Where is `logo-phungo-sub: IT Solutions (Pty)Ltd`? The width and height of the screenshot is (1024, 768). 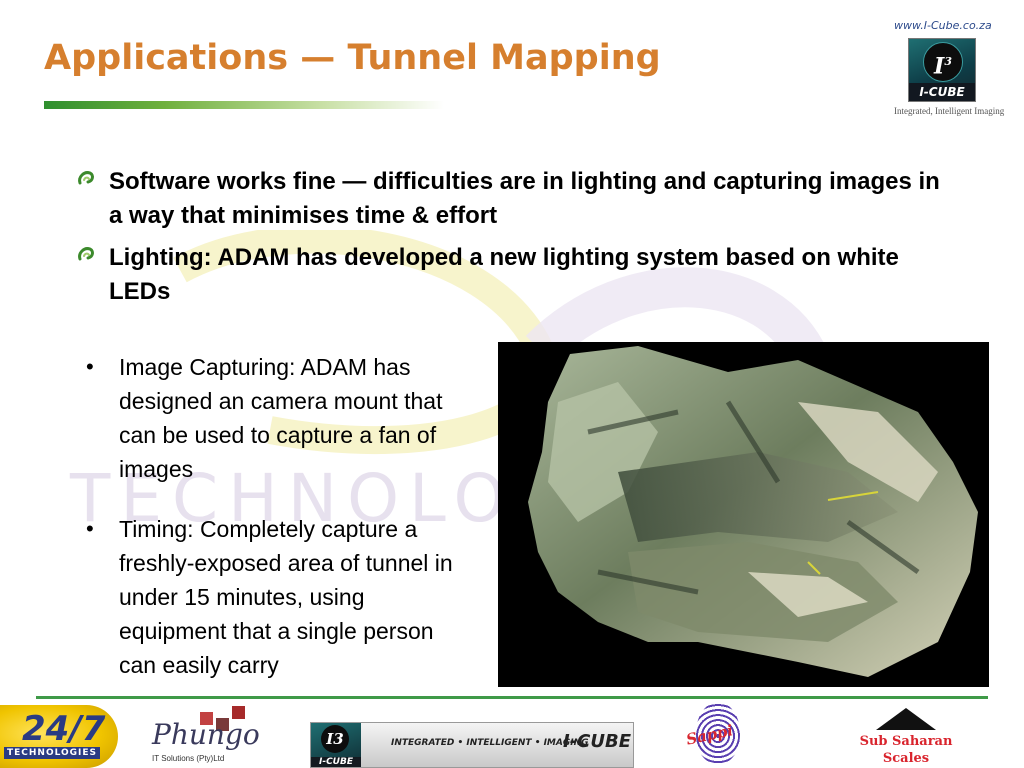 logo-phungo-sub: IT Solutions (Pty)Ltd is located at coordinates (188, 758).